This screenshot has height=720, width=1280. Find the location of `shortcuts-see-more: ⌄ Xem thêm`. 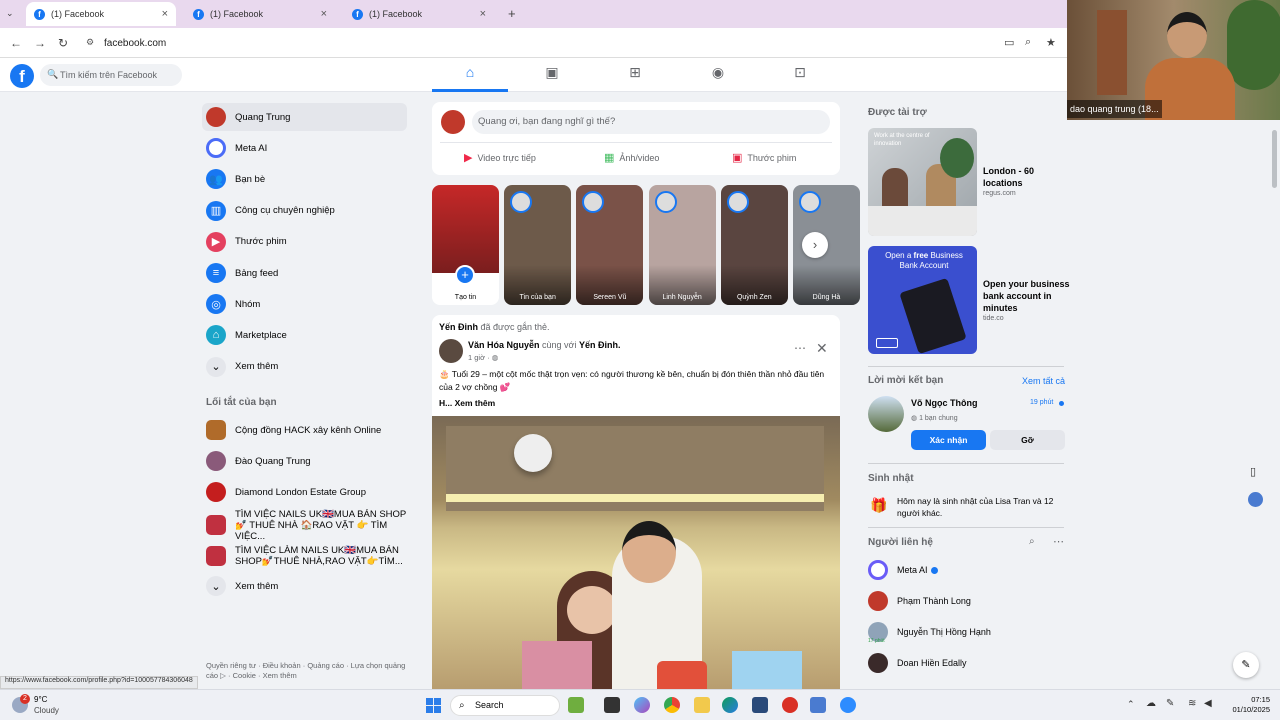

shortcuts-see-more: ⌄ Xem thêm is located at coordinates (304, 586).